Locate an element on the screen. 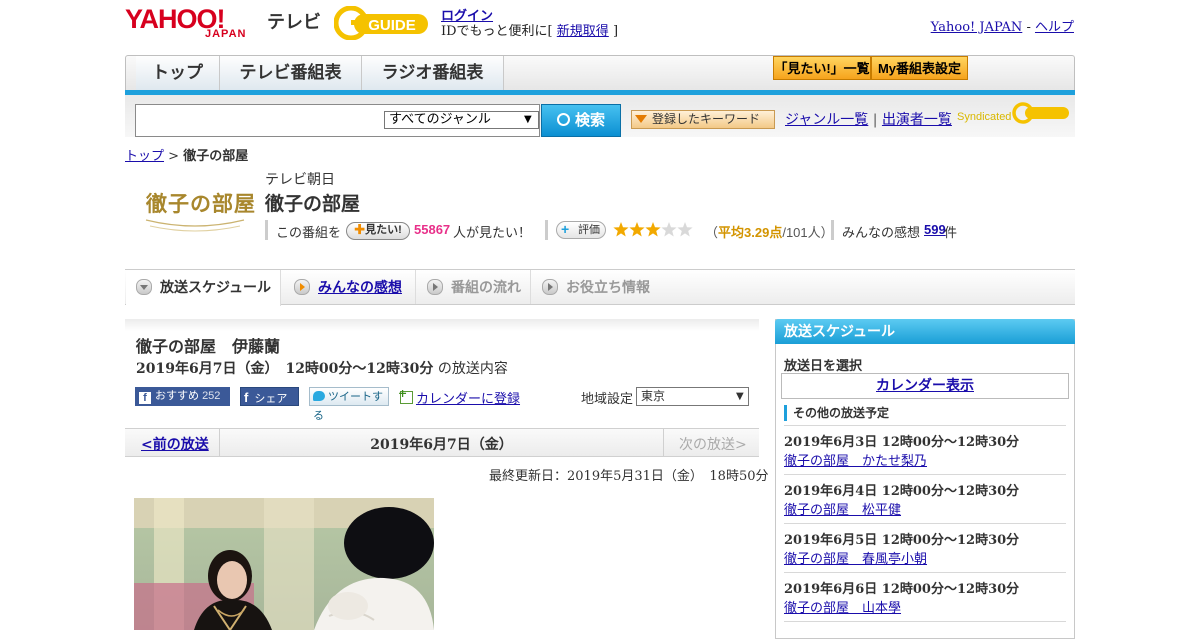 Image resolution: width=1200 pixels, height=639 pixels. region-label: 地域設定 is located at coordinates (607, 399).